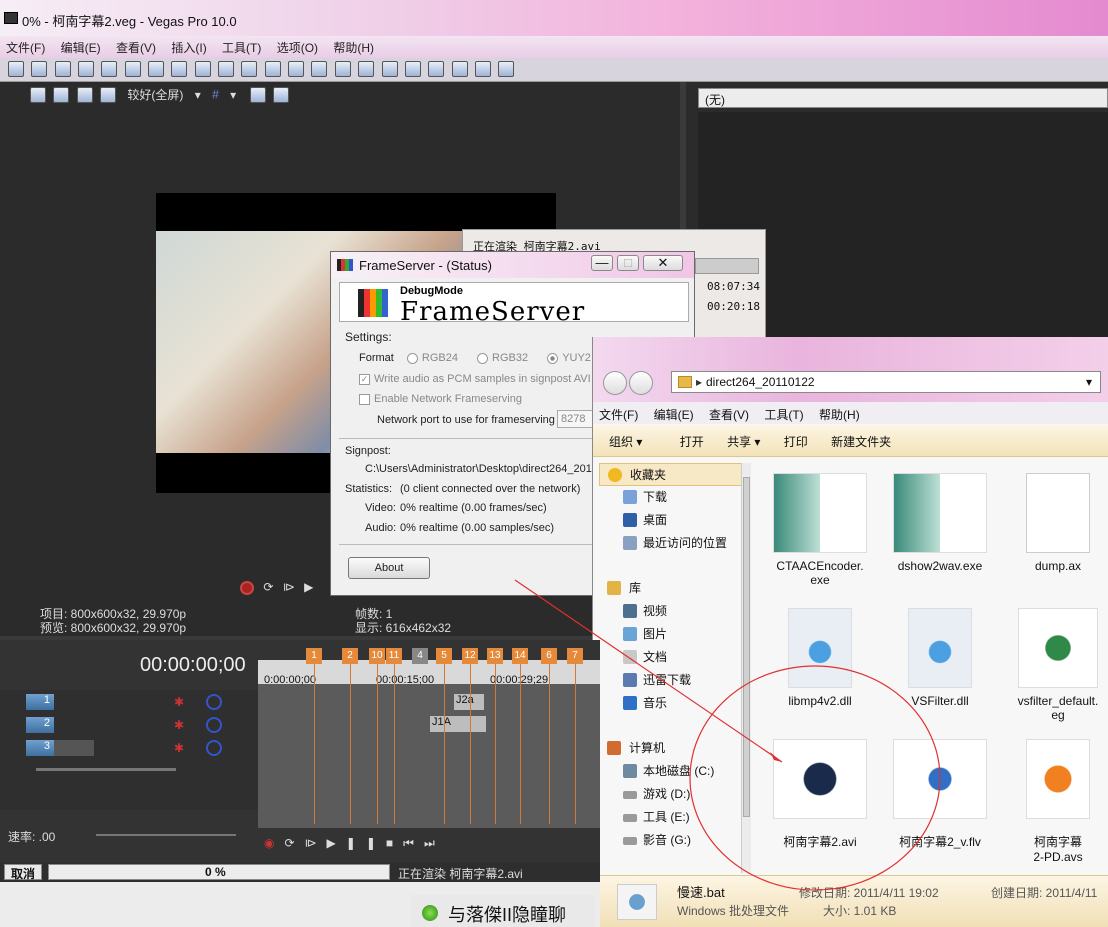  I want to click on rgb32-radio, so click(483, 358).